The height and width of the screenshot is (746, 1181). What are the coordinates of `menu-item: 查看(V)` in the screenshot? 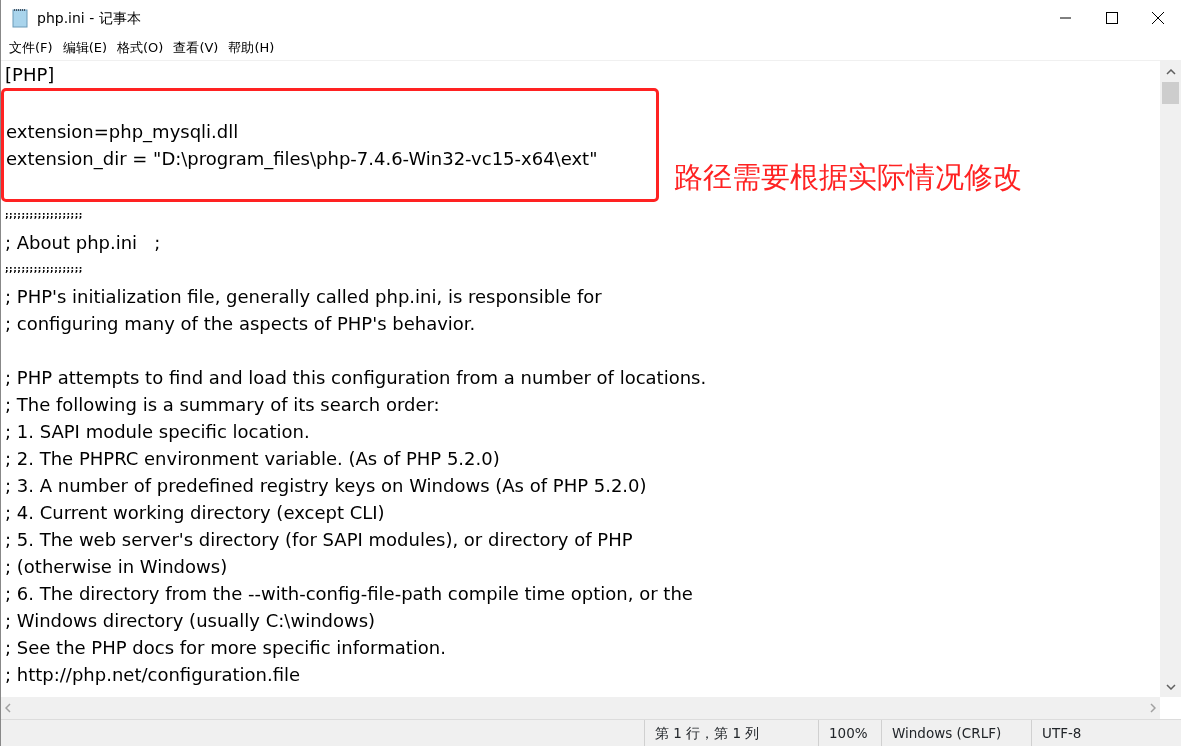 It's located at (196, 48).